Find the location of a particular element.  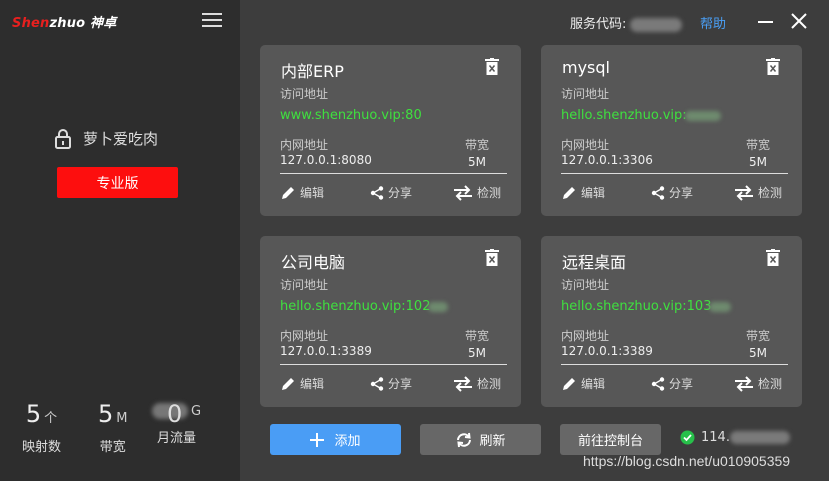

stat-traffic-unit: G is located at coordinates (196, 411).